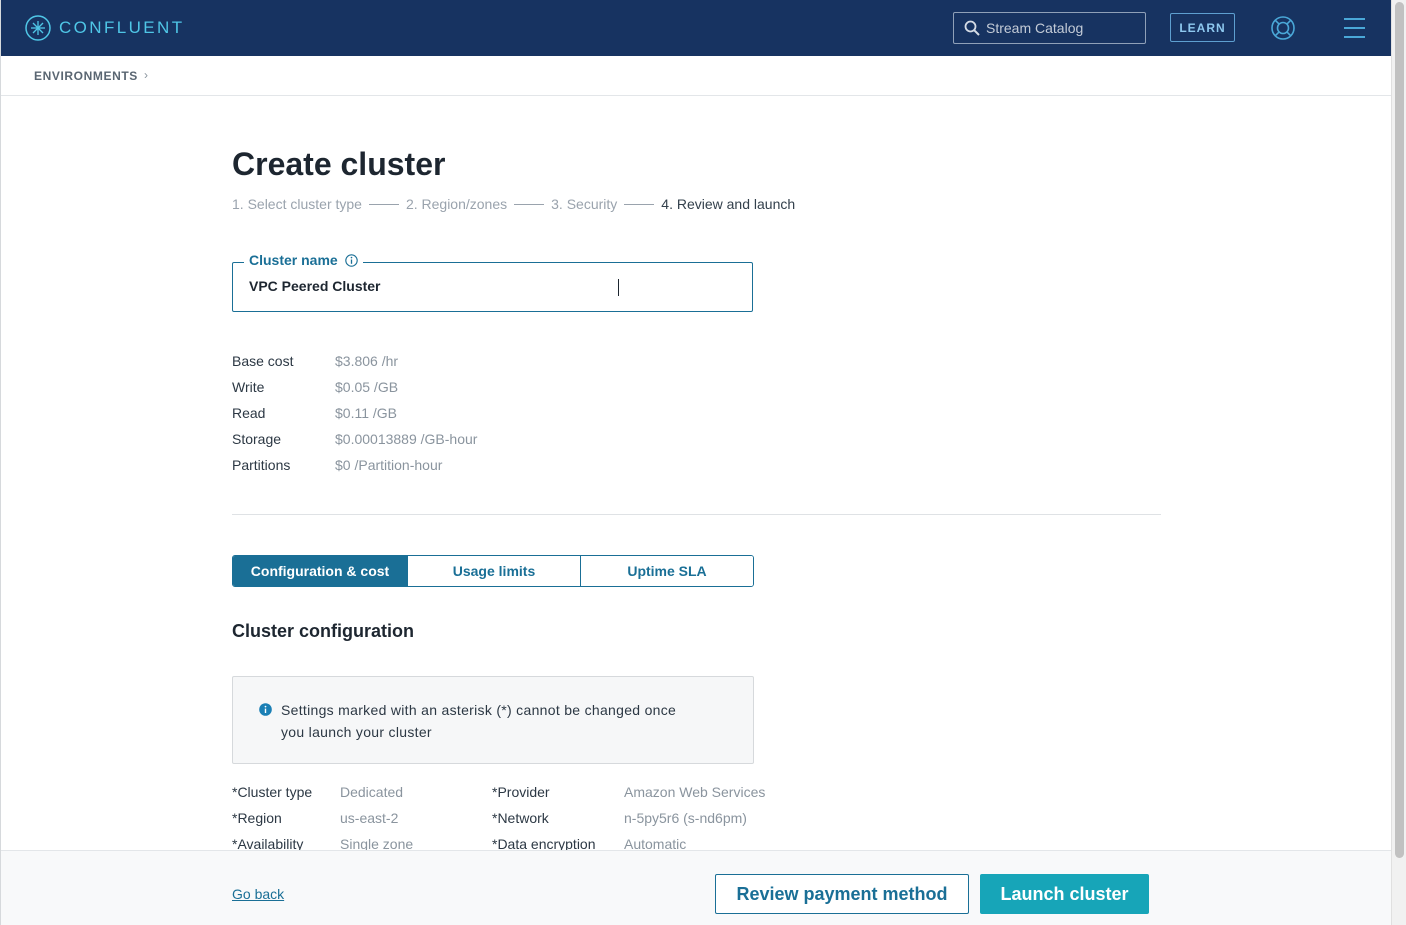  Describe the element at coordinates (696, 514) in the screenshot. I see `section-divider` at that location.